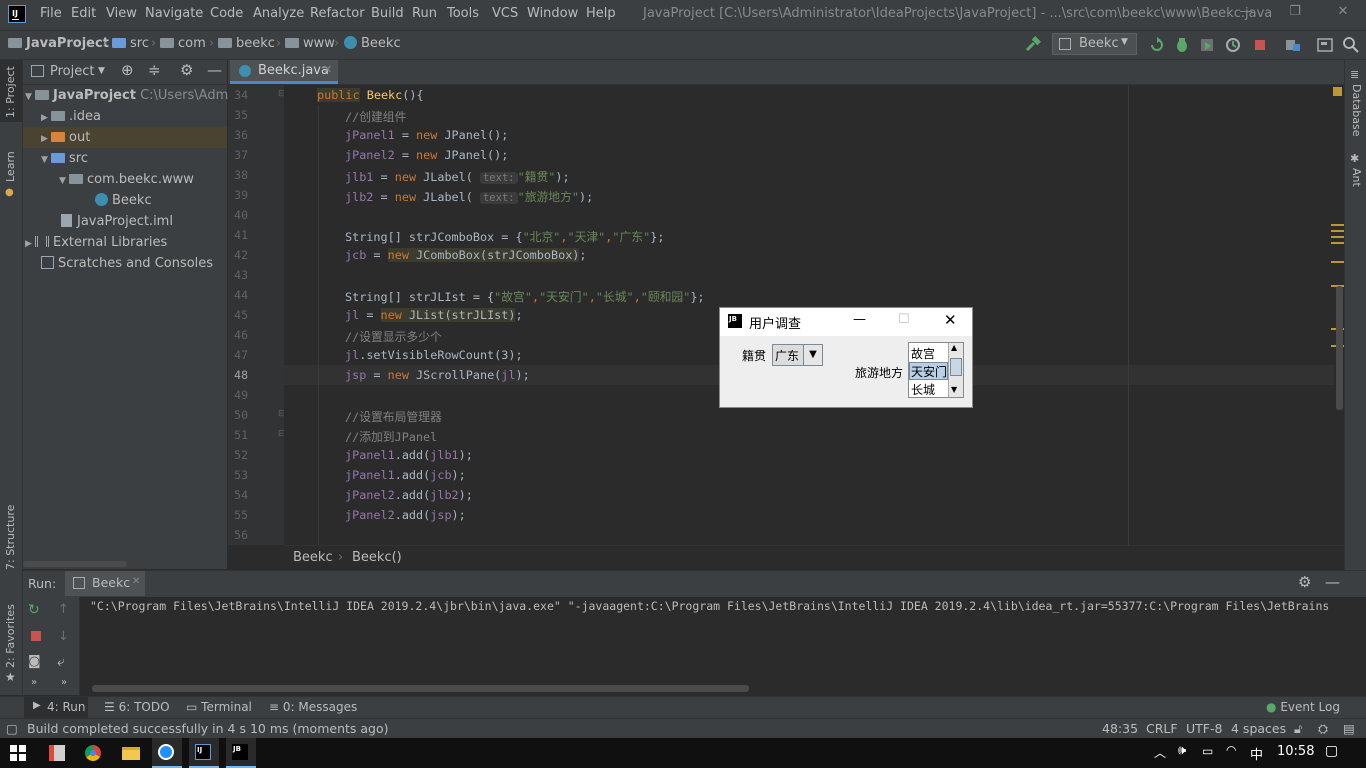  I want to click on dialog-maximize-button: ☐, so click(904, 319).